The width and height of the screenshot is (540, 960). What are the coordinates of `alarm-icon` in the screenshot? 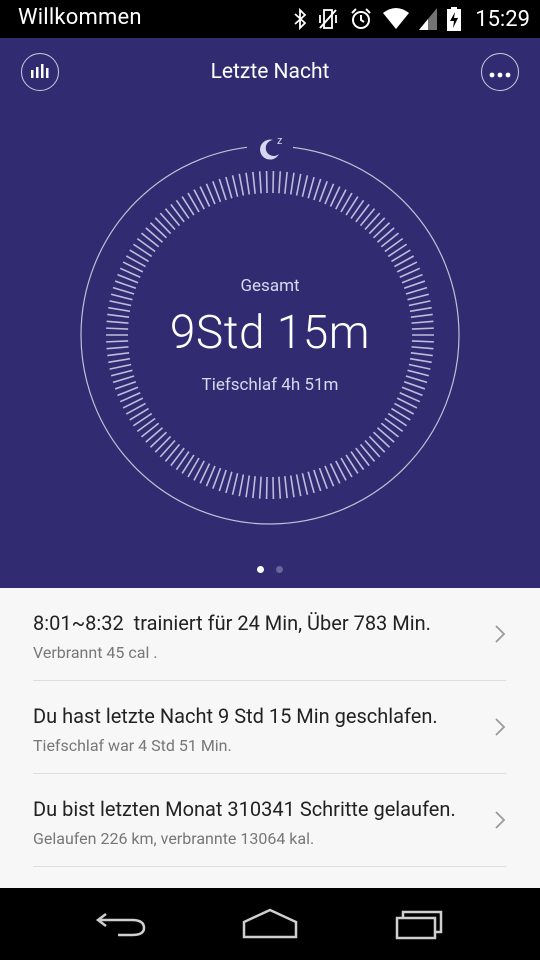 It's located at (361, 19).